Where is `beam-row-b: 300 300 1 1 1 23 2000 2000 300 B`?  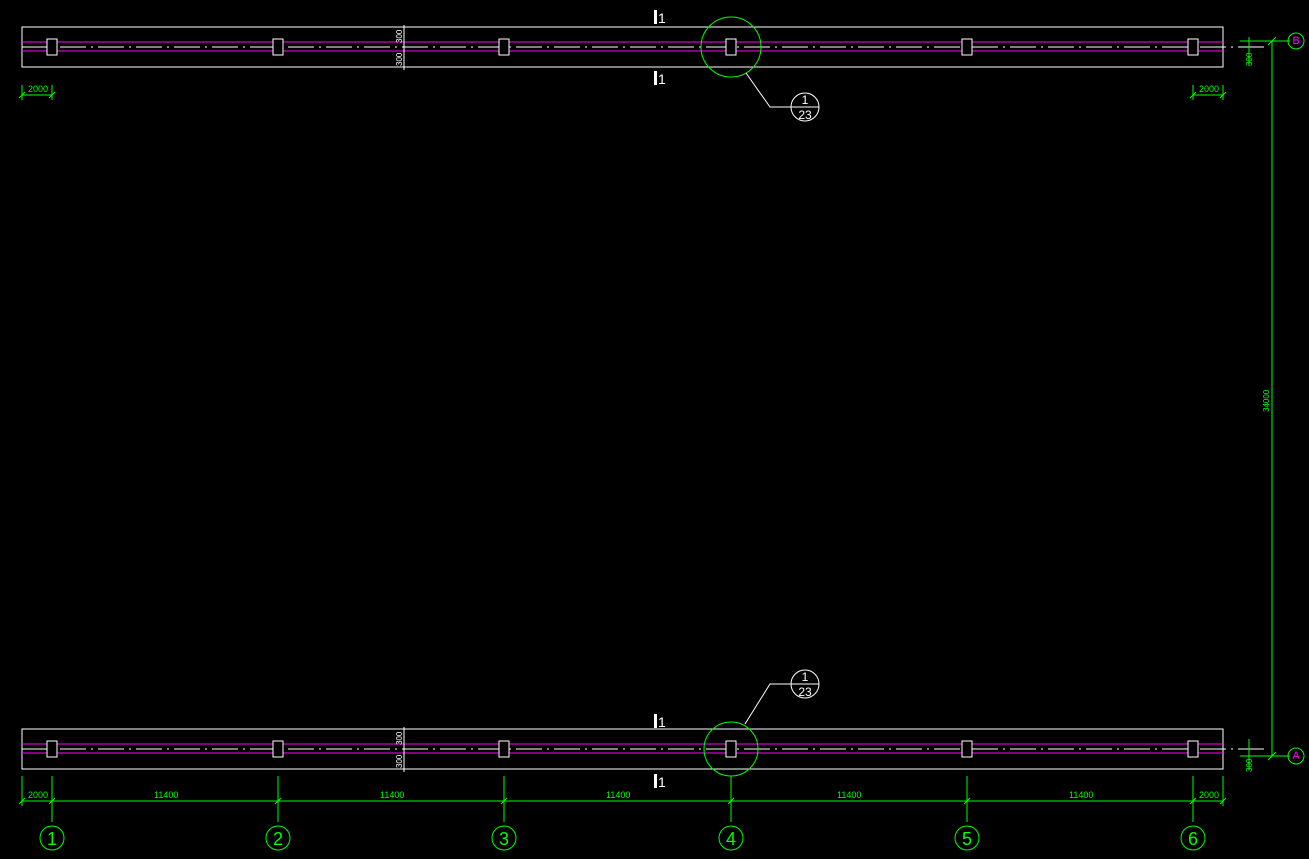
beam-row-b: 300 300 1 1 1 23 2000 2000 300 B is located at coordinates (661, 66).